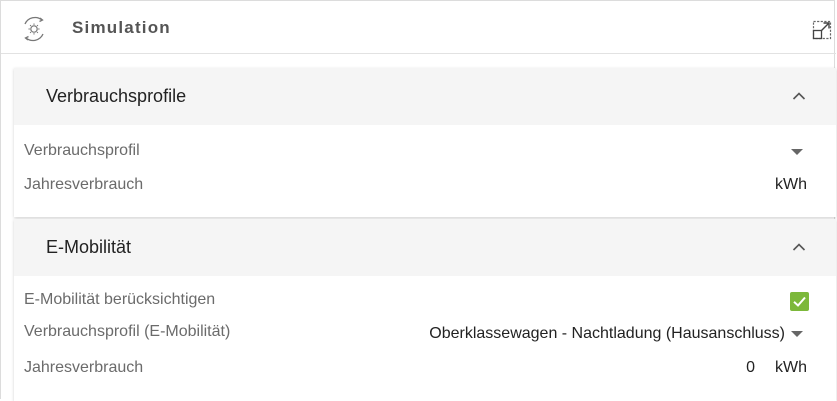 The width and height of the screenshot is (837, 401). I want to click on section-title: Verbrauchsprofile, so click(116, 96).